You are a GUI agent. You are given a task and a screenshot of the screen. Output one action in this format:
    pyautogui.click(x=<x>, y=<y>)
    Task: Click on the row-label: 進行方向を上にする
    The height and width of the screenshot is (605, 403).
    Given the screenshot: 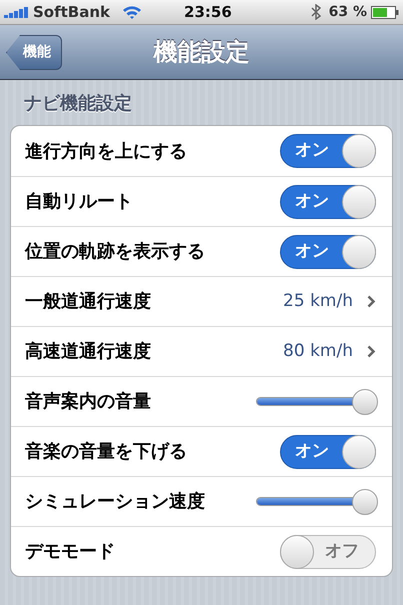 What is the action you would take?
    pyautogui.click(x=106, y=152)
    